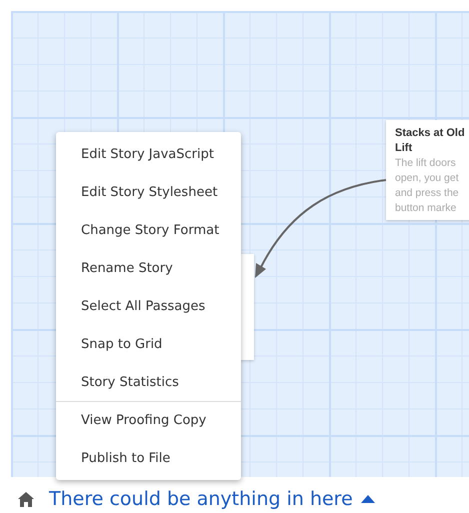 The image size is (469, 513). Describe the element at coordinates (148, 192) in the screenshot. I see `menu-item: Edit Story Stylesheet` at that location.